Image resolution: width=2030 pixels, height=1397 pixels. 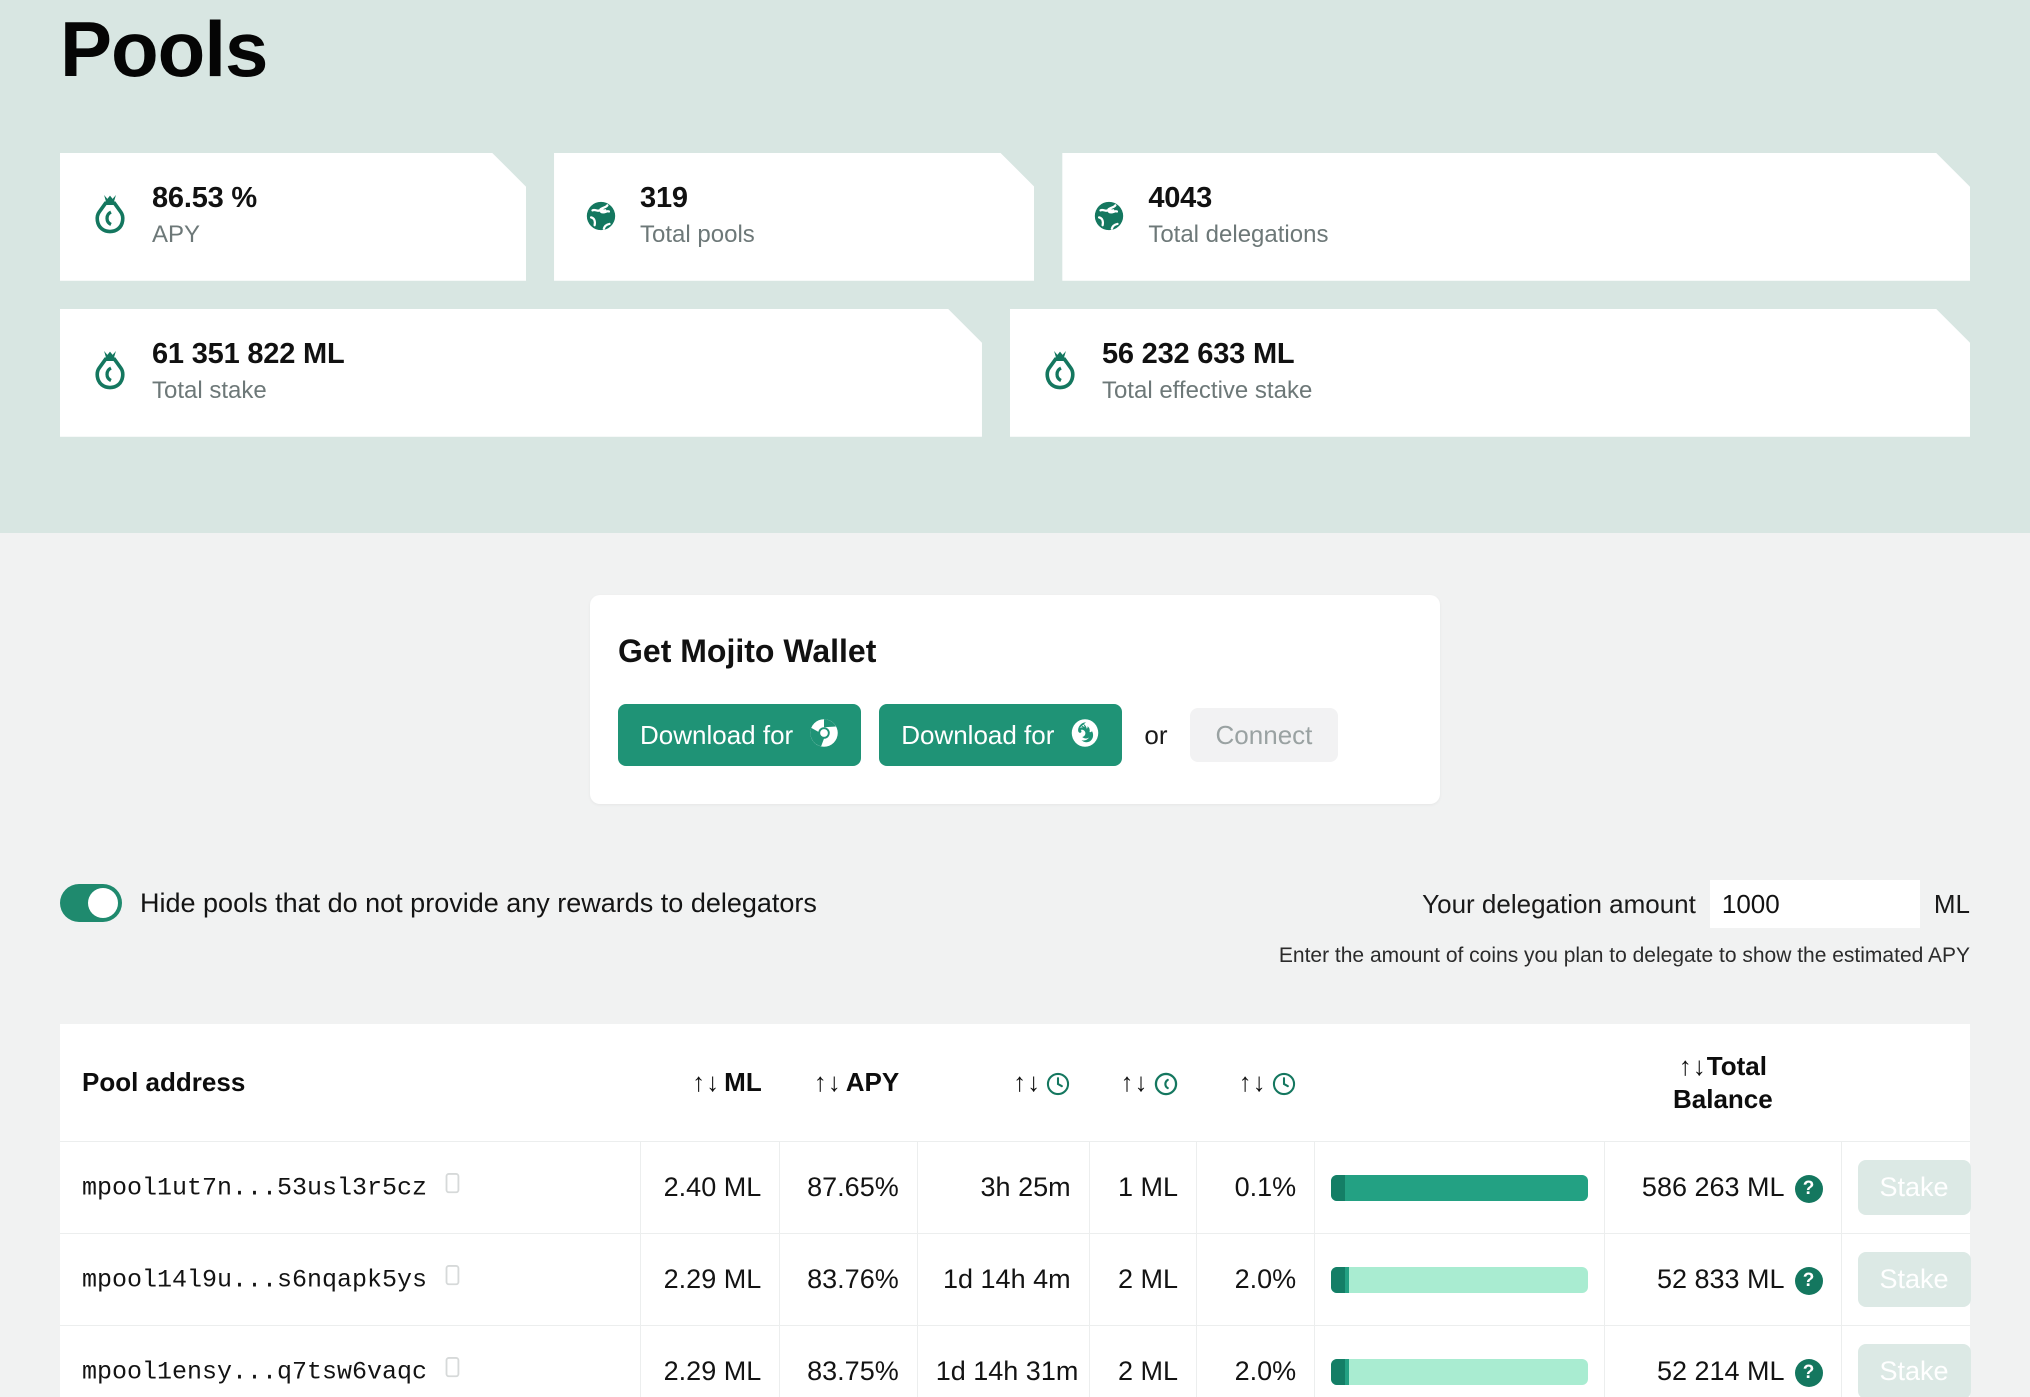 What do you see at coordinates (1003, 1187) in the screenshot?
I see `cell-block-time: 3h 25m` at bounding box center [1003, 1187].